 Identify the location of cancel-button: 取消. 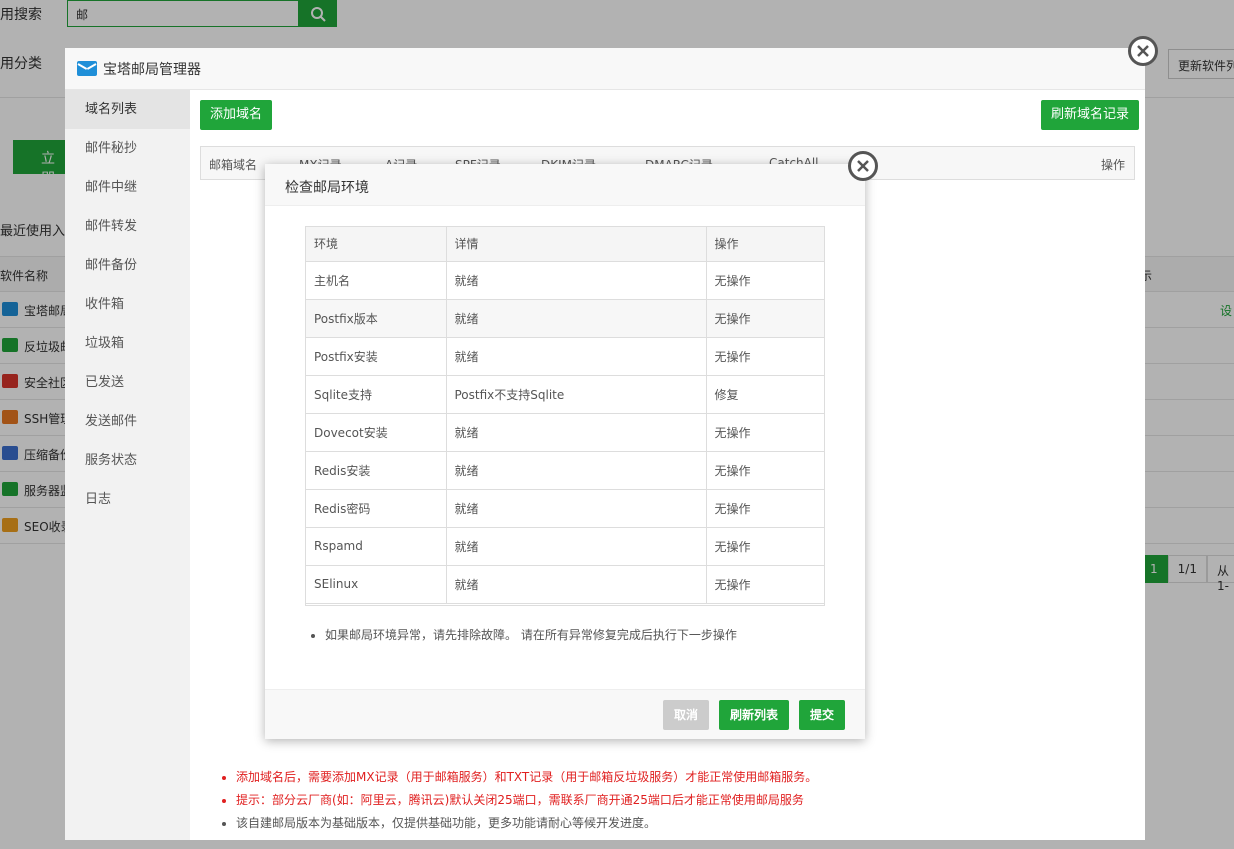
(686, 715).